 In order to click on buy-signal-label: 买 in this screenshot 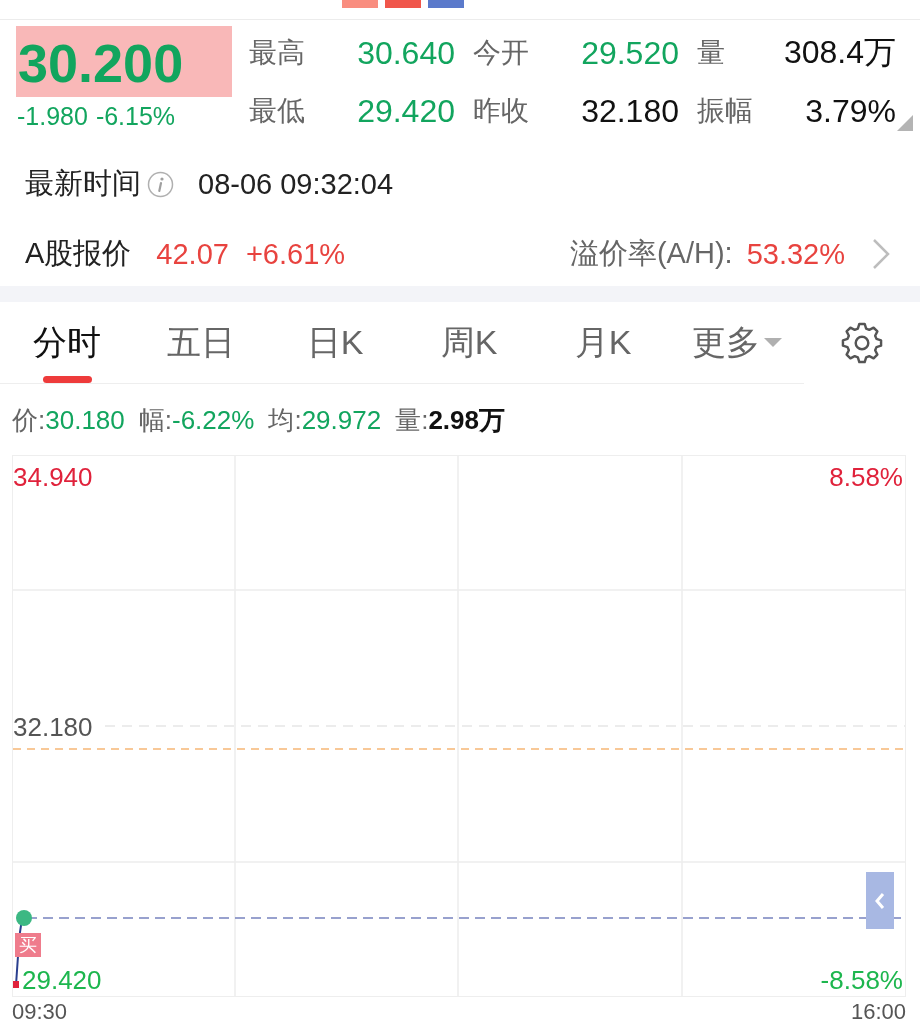, I will do `click(28, 945)`.